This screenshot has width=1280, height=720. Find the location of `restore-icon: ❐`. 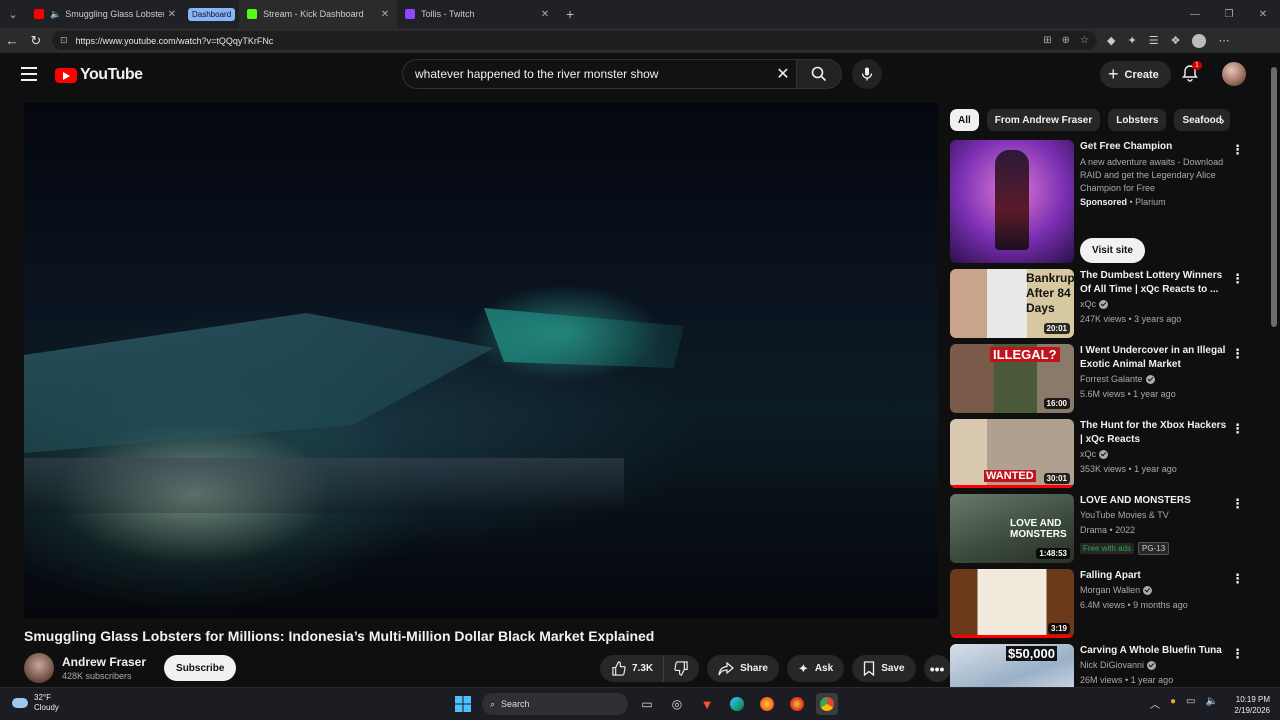

restore-icon: ❐ is located at coordinates (1229, 14).